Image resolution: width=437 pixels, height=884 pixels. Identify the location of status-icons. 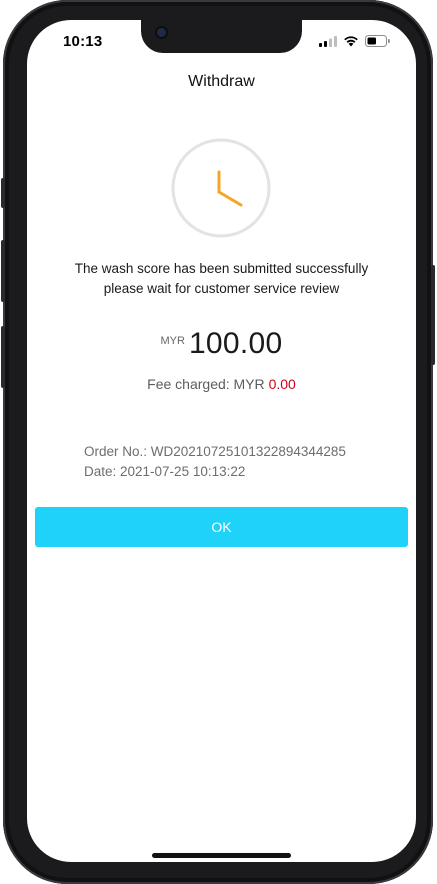
(354, 41).